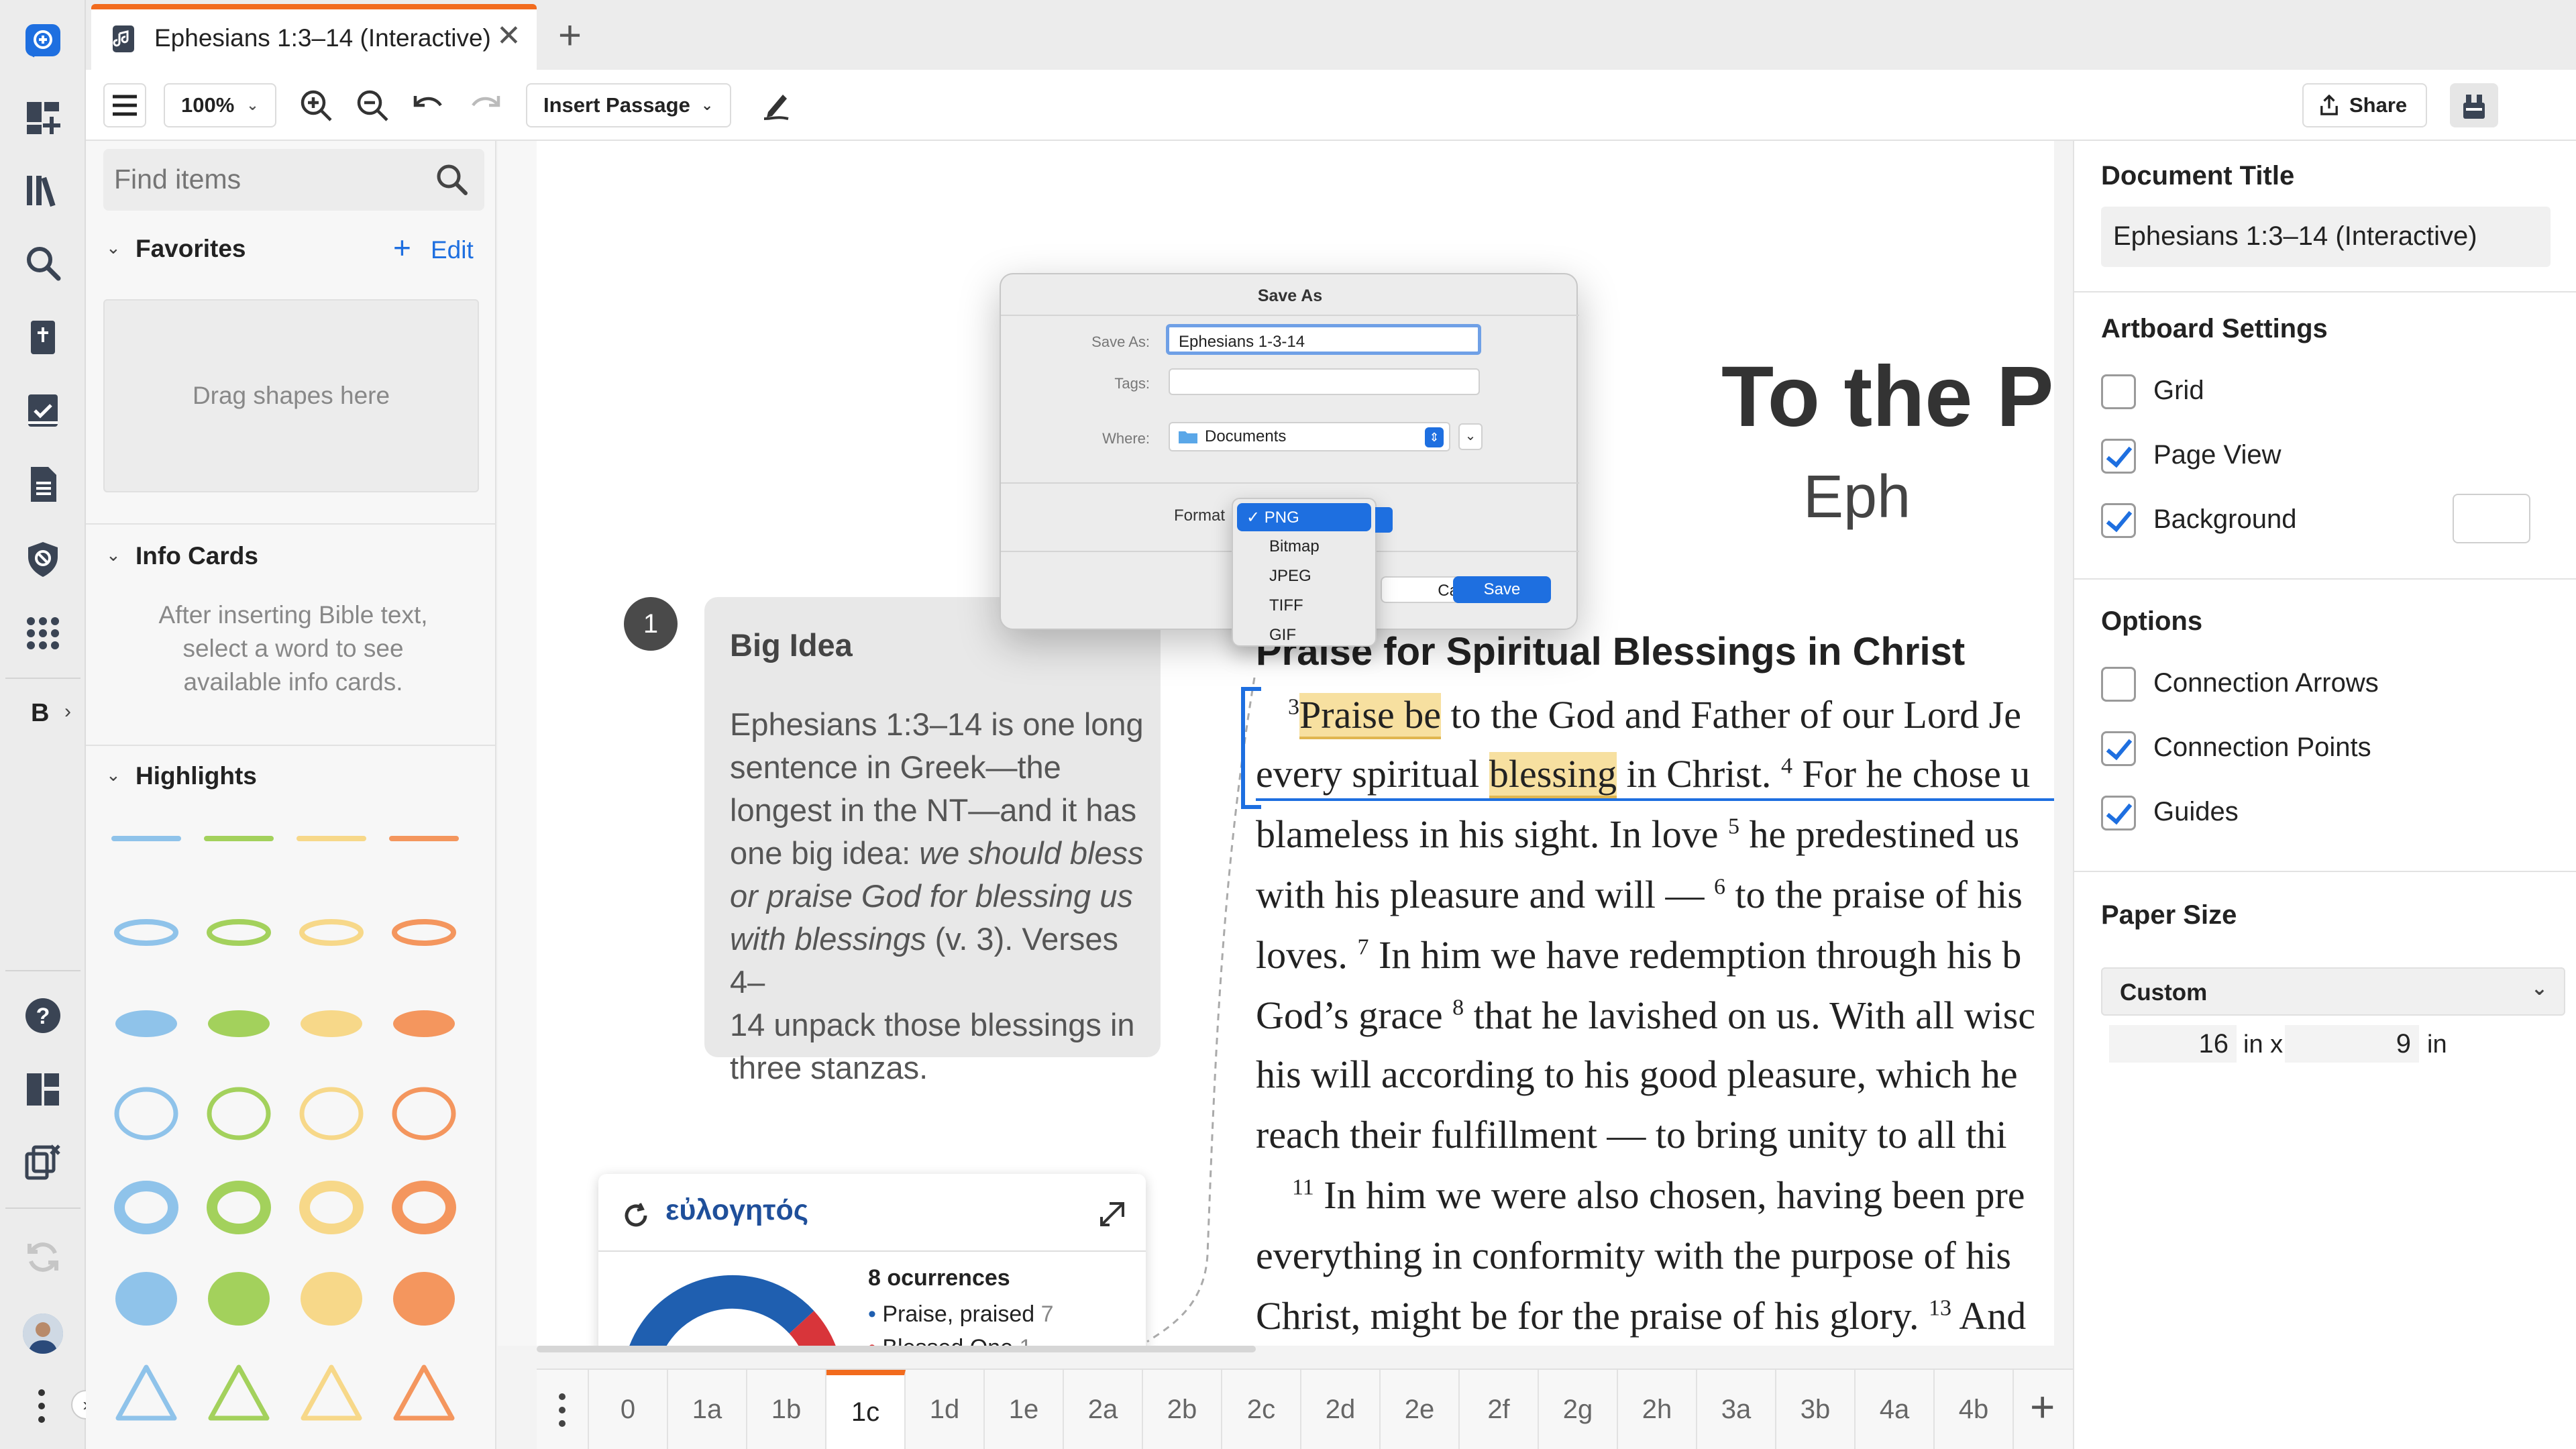  What do you see at coordinates (42, 1257) in the screenshot?
I see `sync-icon` at bounding box center [42, 1257].